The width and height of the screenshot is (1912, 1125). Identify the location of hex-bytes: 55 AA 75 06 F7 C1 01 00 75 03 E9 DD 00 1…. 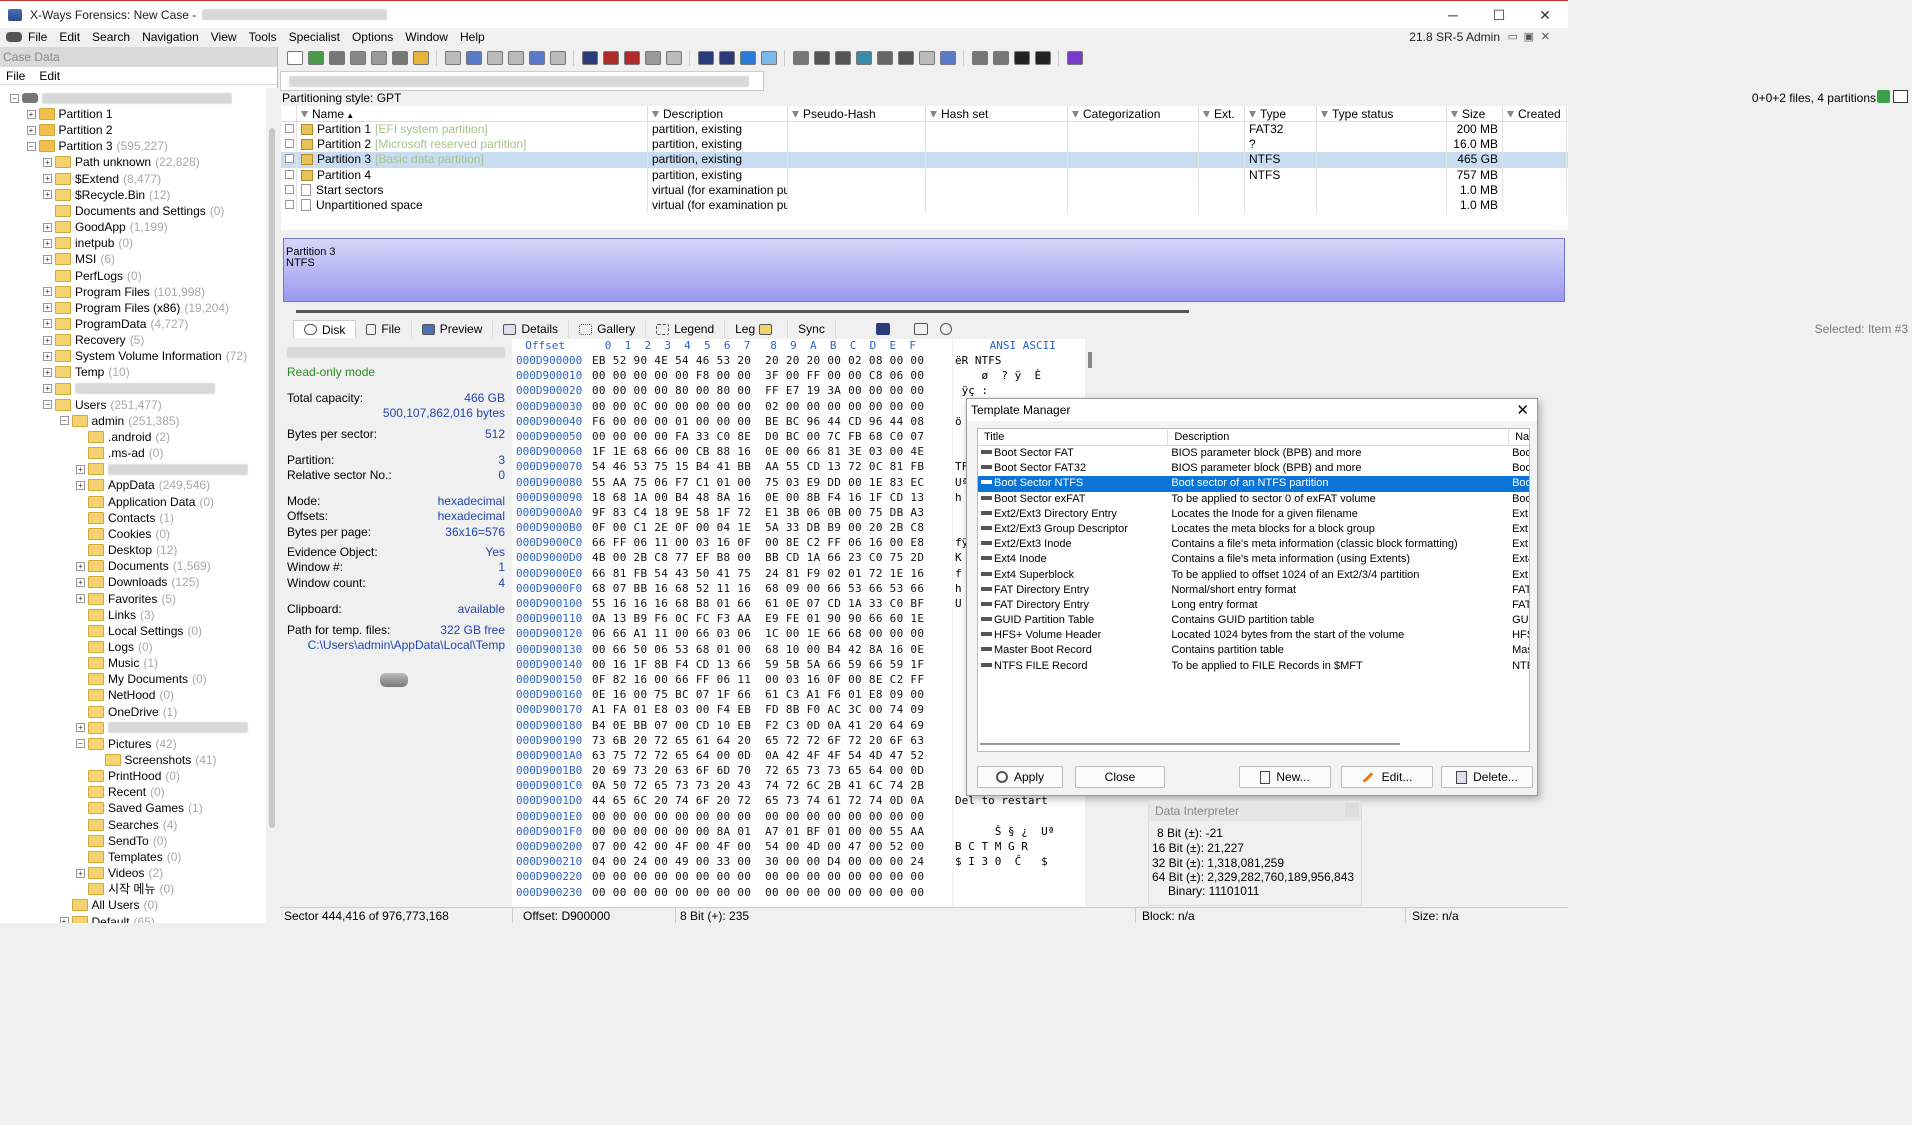
(758, 482).